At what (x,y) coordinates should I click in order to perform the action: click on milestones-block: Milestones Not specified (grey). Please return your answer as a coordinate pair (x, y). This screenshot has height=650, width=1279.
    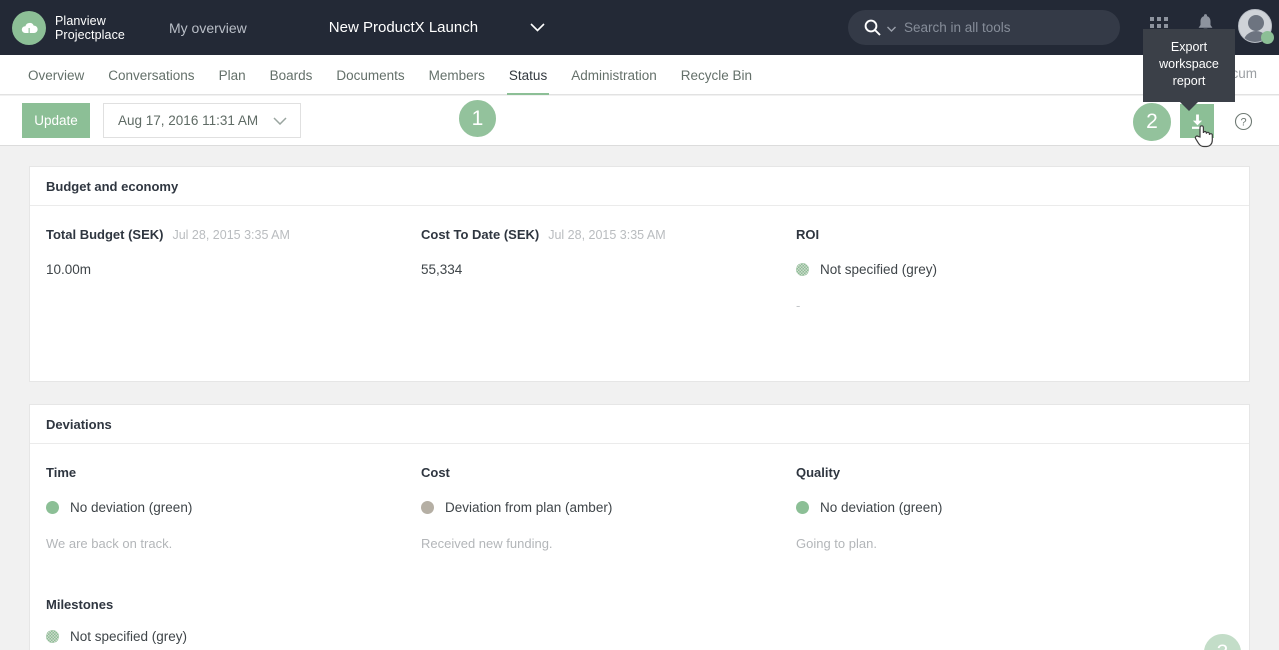
    Looking at the image, I should click on (639, 620).